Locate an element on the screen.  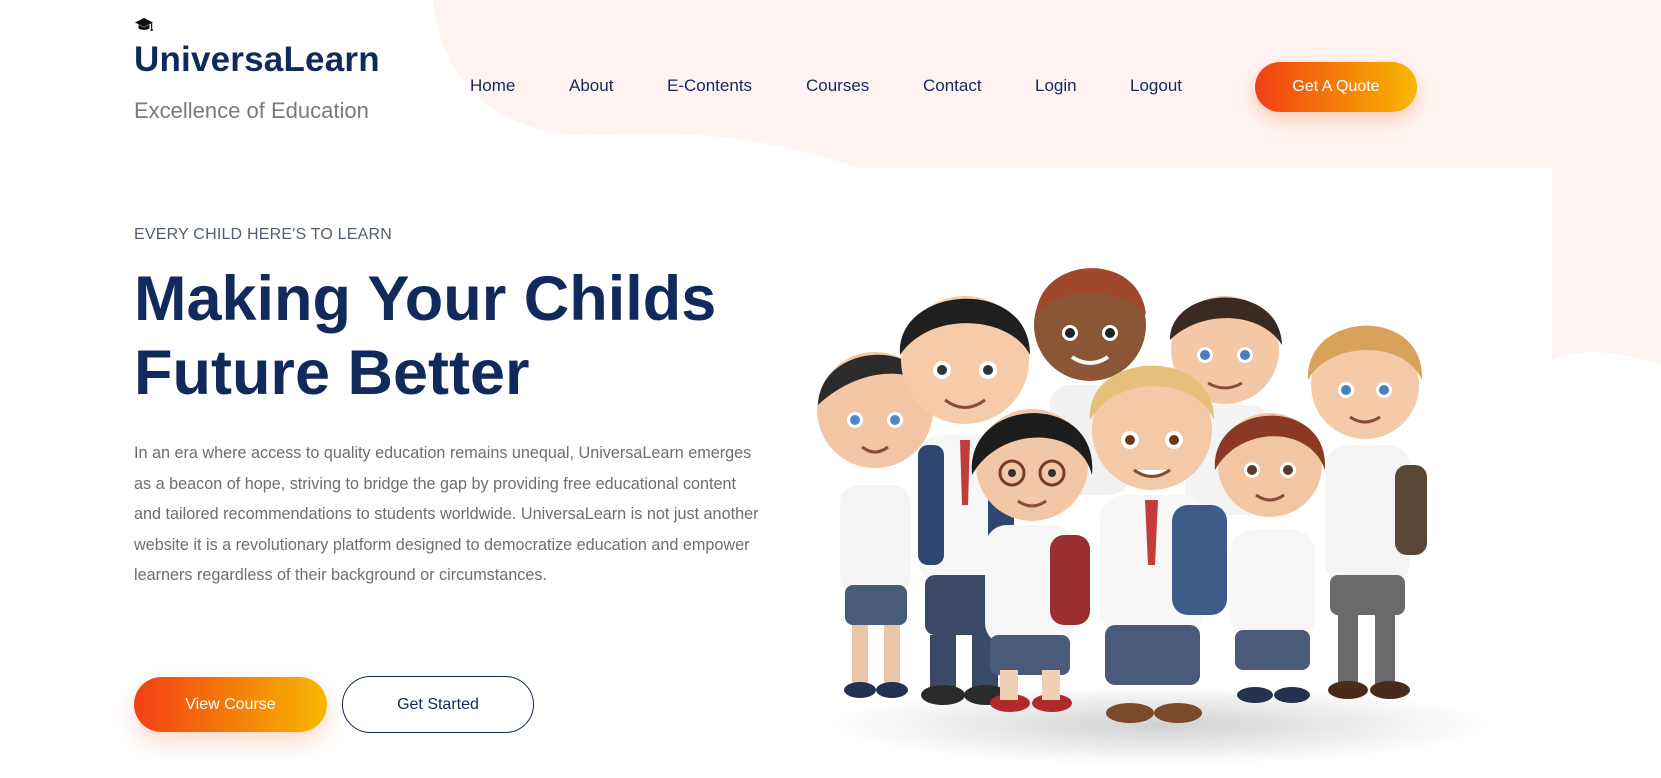
brand-name: UniversaLearn is located at coordinates (257, 59).